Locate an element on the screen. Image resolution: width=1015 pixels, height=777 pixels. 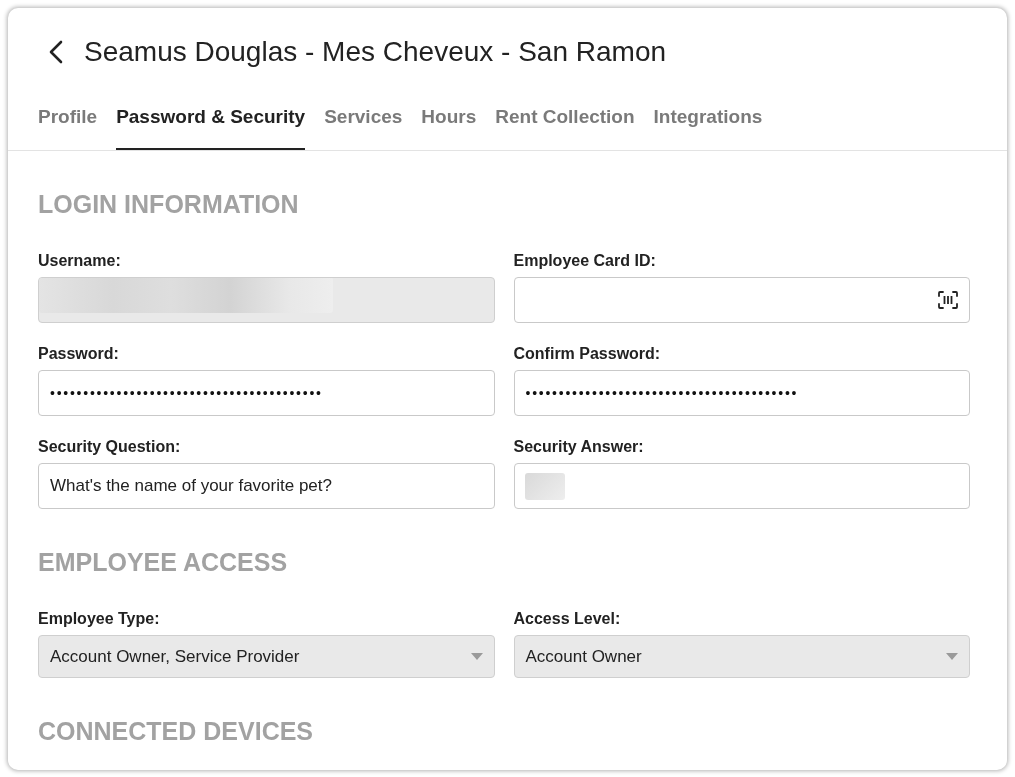
field-label: Employee Type: is located at coordinates (99, 619).